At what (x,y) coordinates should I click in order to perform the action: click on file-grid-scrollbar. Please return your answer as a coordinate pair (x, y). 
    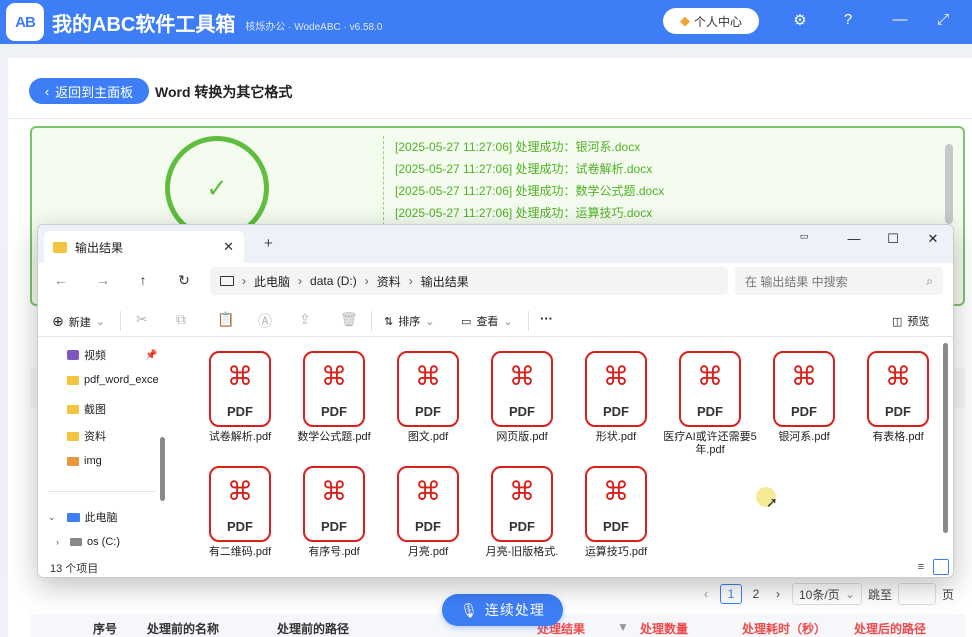
    Looking at the image, I should click on (945, 438).